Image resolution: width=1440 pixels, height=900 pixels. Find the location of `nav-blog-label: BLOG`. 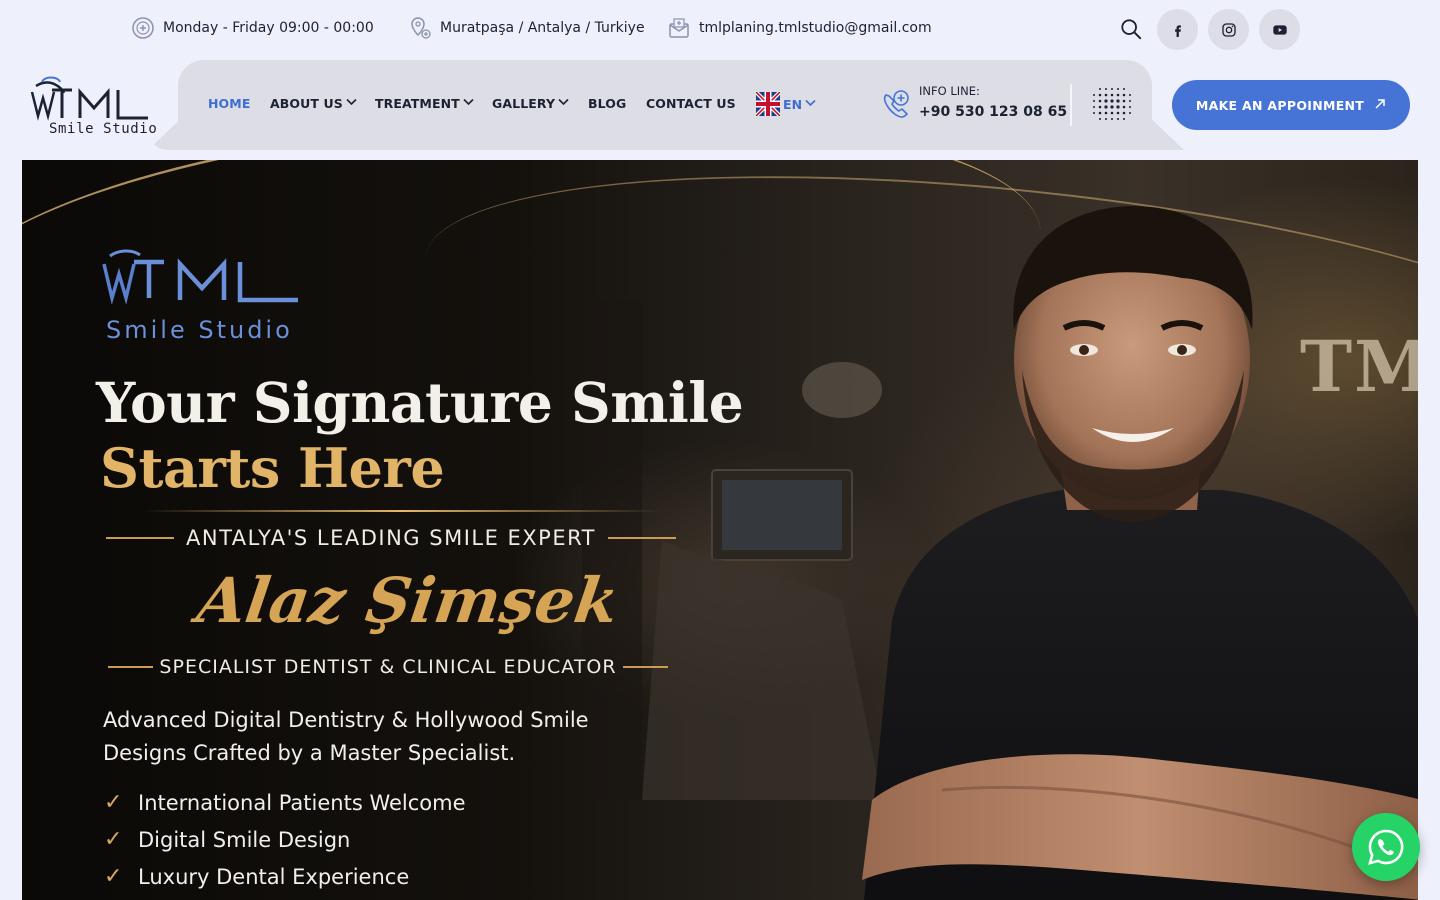

nav-blog-label: BLOG is located at coordinates (607, 103).